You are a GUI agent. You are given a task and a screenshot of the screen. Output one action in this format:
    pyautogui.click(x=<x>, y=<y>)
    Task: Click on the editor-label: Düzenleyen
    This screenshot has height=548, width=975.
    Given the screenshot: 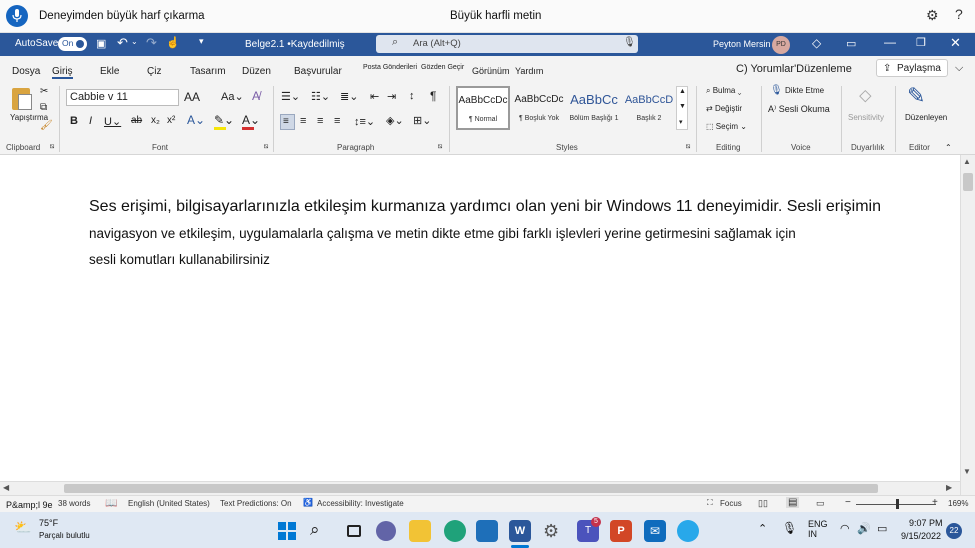 What is the action you would take?
    pyautogui.click(x=926, y=117)
    